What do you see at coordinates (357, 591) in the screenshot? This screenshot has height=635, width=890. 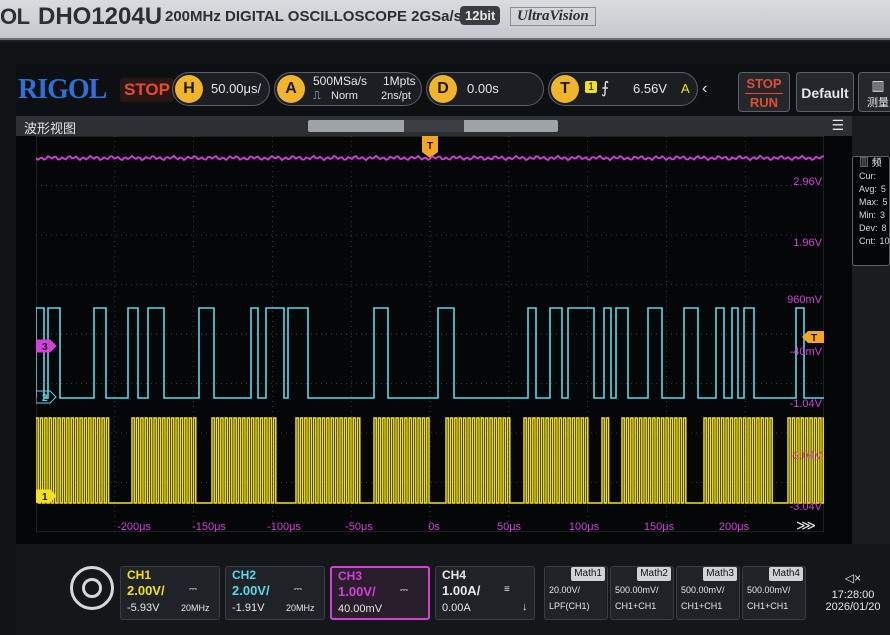 I see `channel-scale: 1.00V/` at bounding box center [357, 591].